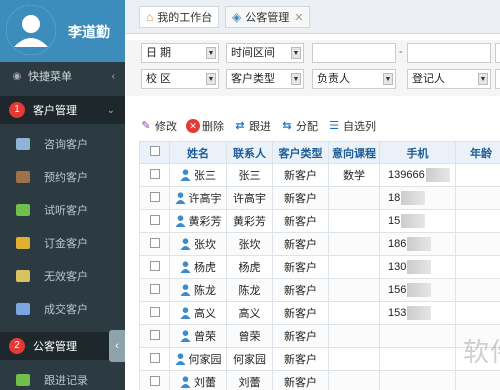  I want to click on flag-icon, so click(23, 309).